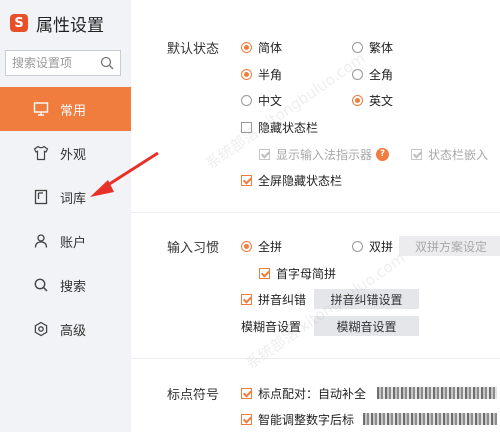 This screenshot has width=500, height=432. What do you see at coordinates (306, 273) in the screenshot?
I see `checkbox-label: 首字母简拼` at bounding box center [306, 273].